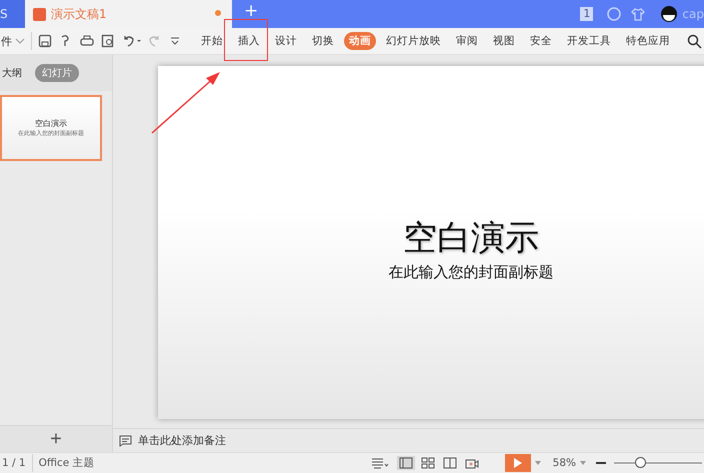 This screenshot has height=473, width=704. What do you see at coordinates (601, 463) in the screenshot?
I see `zoom-out-icon` at bounding box center [601, 463].